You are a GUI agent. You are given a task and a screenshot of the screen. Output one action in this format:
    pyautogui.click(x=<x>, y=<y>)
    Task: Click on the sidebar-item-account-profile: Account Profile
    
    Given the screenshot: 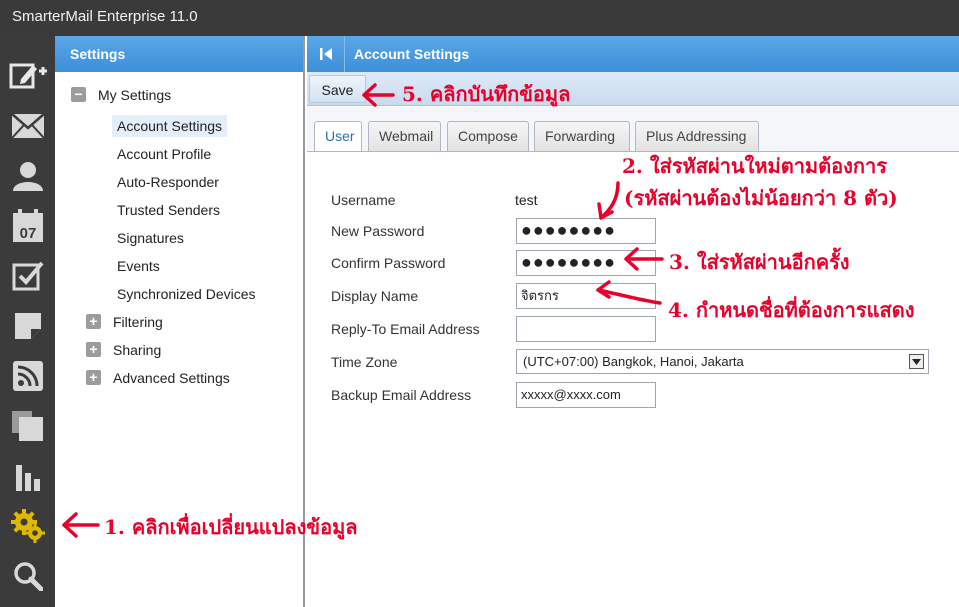 What is the action you would take?
    pyautogui.click(x=164, y=154)
    